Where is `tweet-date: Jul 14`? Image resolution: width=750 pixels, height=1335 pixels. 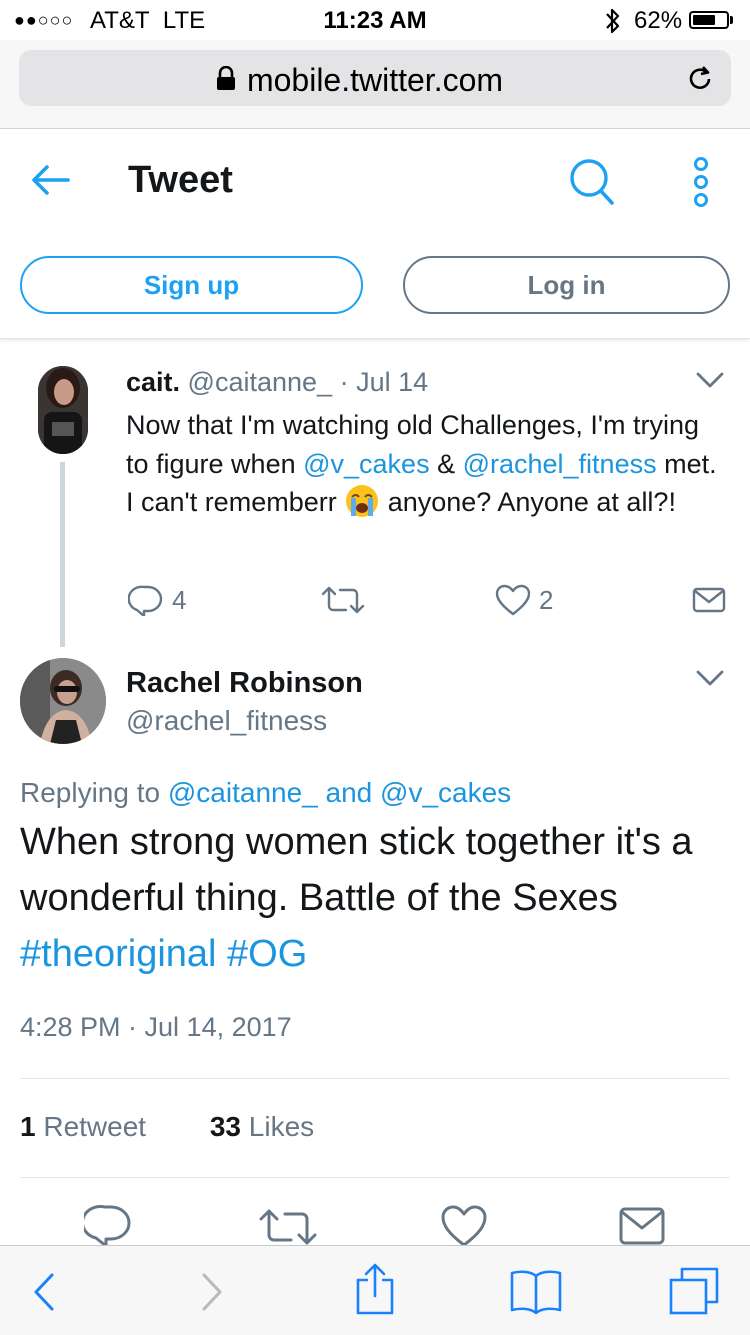 tweet-date: Jul 14 is located at coordinates (392, 382).